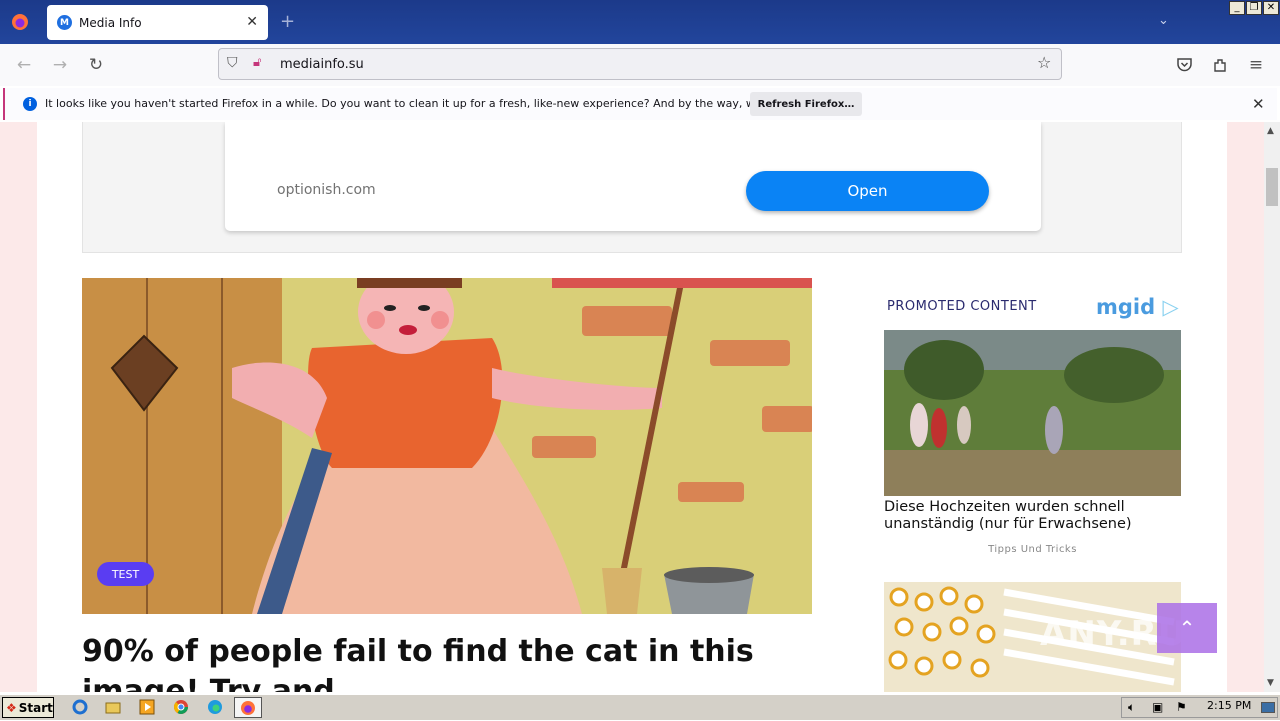 The image size is (1280, 721). What do you see at coordinates (1199, 707) in the screenshot?
I see `system-tray: 🔈︎ ▣ ⚑` at bounding box center [1199, 707].